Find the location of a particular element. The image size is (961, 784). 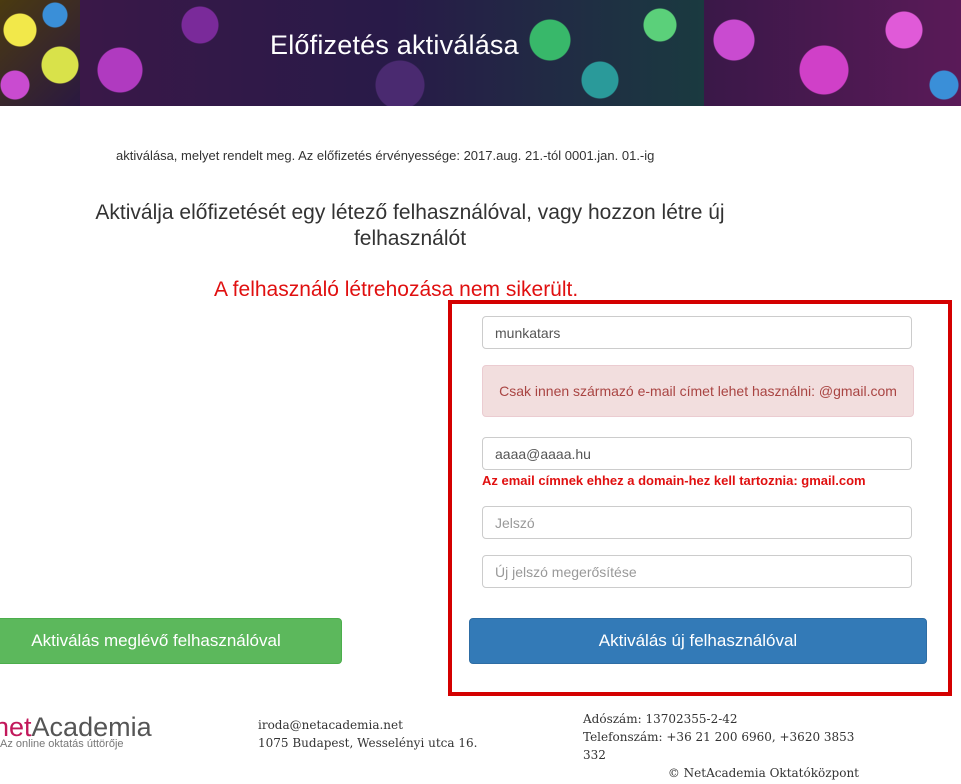

banner-bokeh-right is located at coordinates (832, 53).